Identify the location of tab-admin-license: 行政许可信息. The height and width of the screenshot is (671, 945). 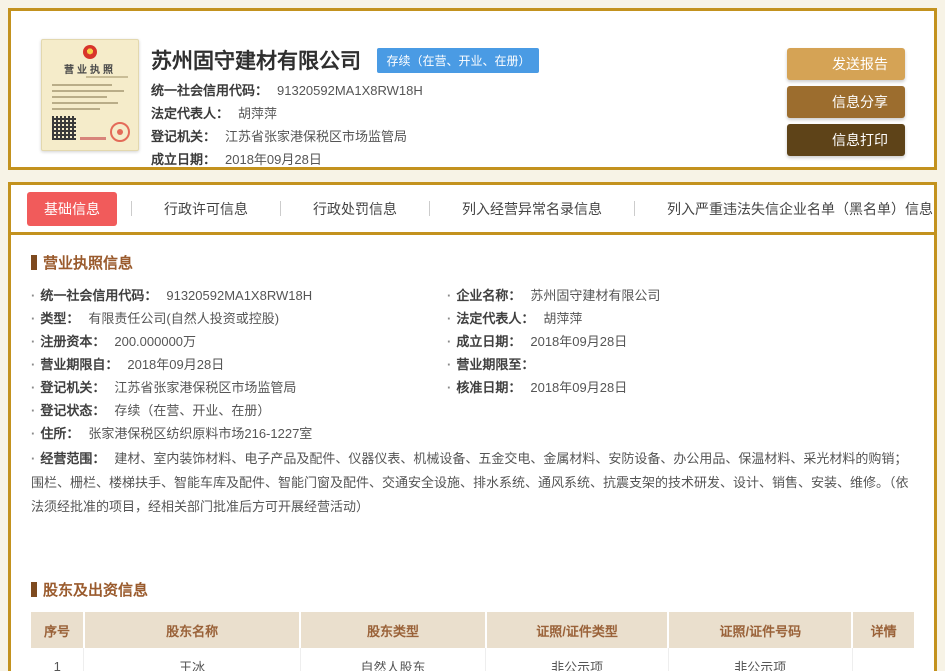
(206, 209).